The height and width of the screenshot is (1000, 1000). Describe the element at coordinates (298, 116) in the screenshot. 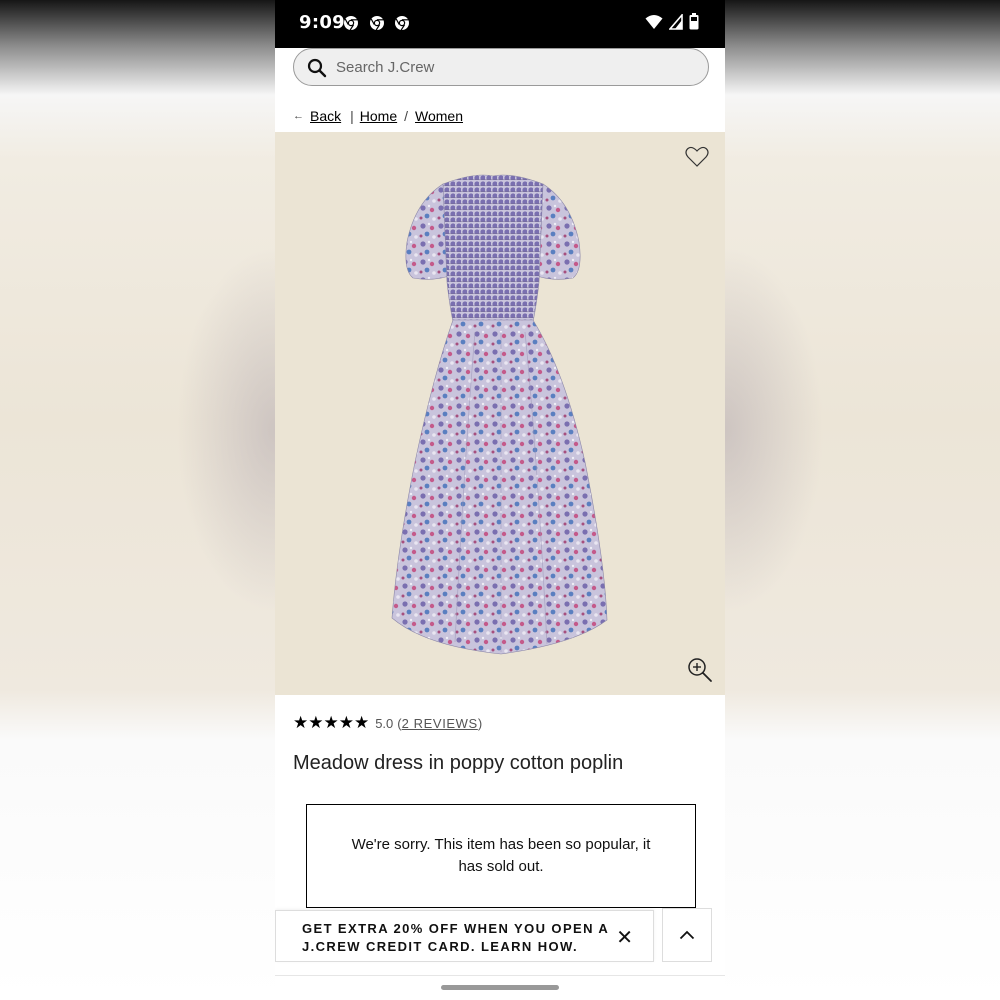

I see `back-arrow-icon: ←` at that location.